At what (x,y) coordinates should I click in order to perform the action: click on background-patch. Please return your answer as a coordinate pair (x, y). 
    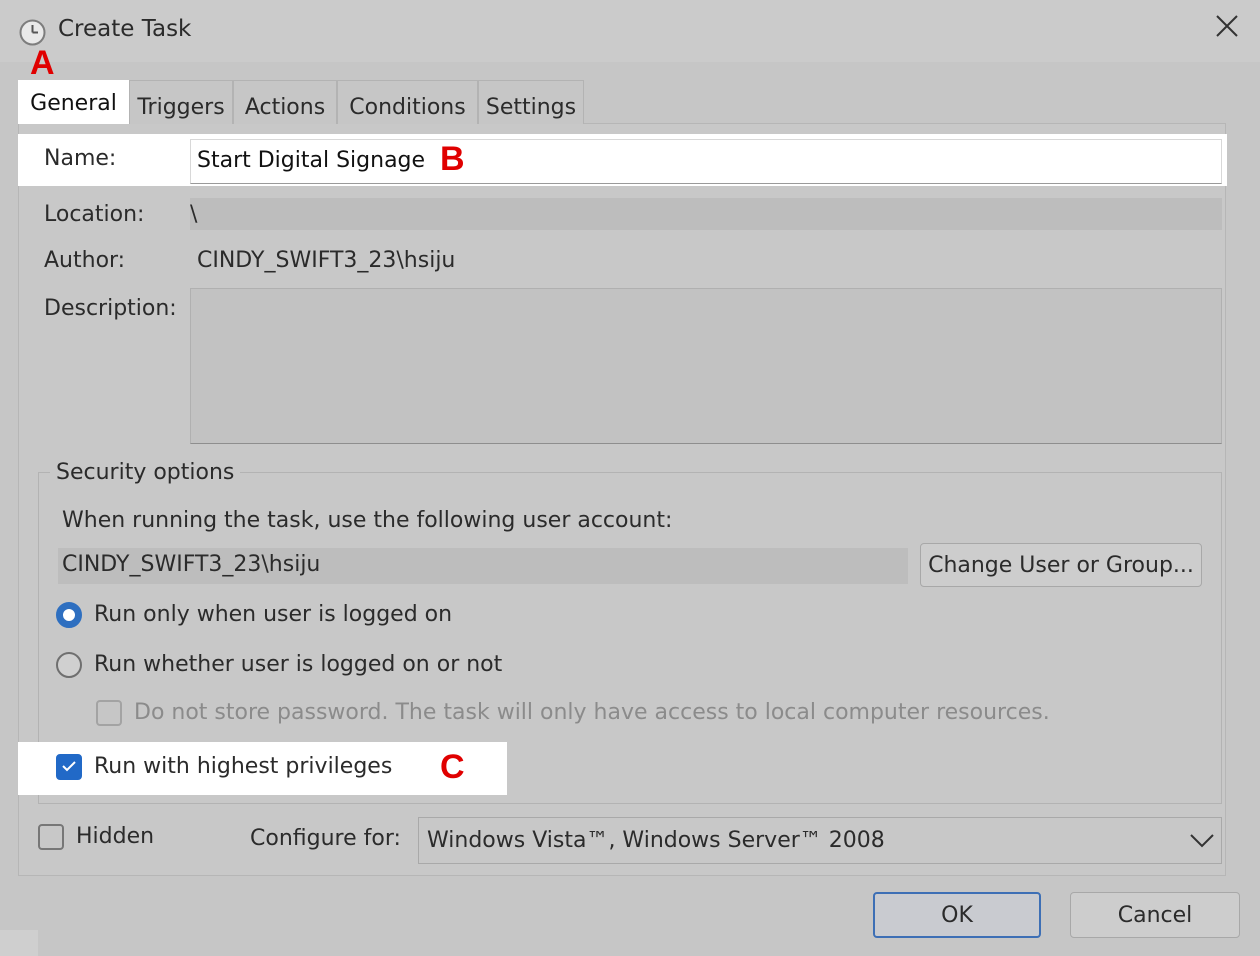
    Looking at the image, I should click on (19, 943).